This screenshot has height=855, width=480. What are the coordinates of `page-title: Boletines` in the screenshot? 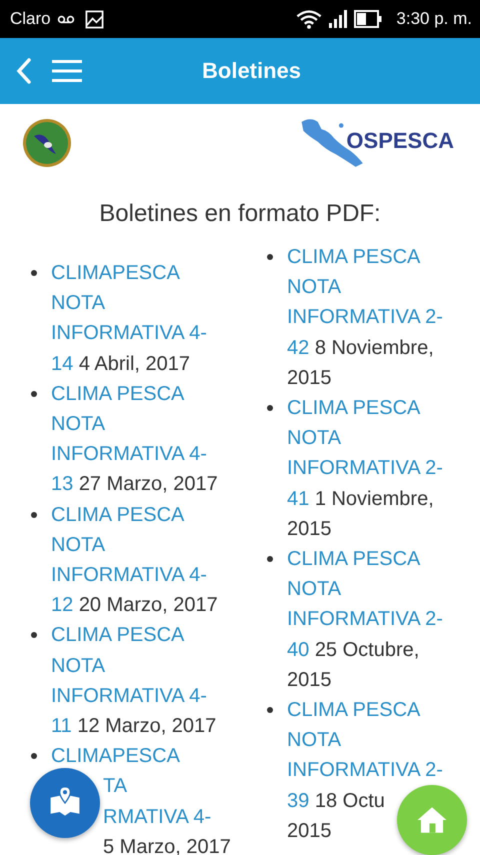 It's located at (252, 71).